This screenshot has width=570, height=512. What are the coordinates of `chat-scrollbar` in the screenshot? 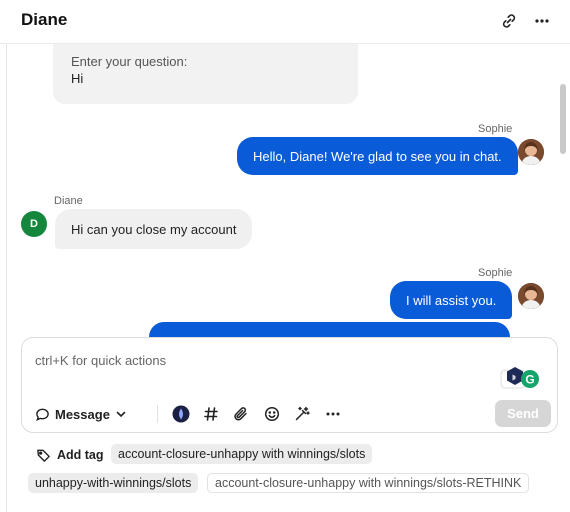 It's located at (563, 119).